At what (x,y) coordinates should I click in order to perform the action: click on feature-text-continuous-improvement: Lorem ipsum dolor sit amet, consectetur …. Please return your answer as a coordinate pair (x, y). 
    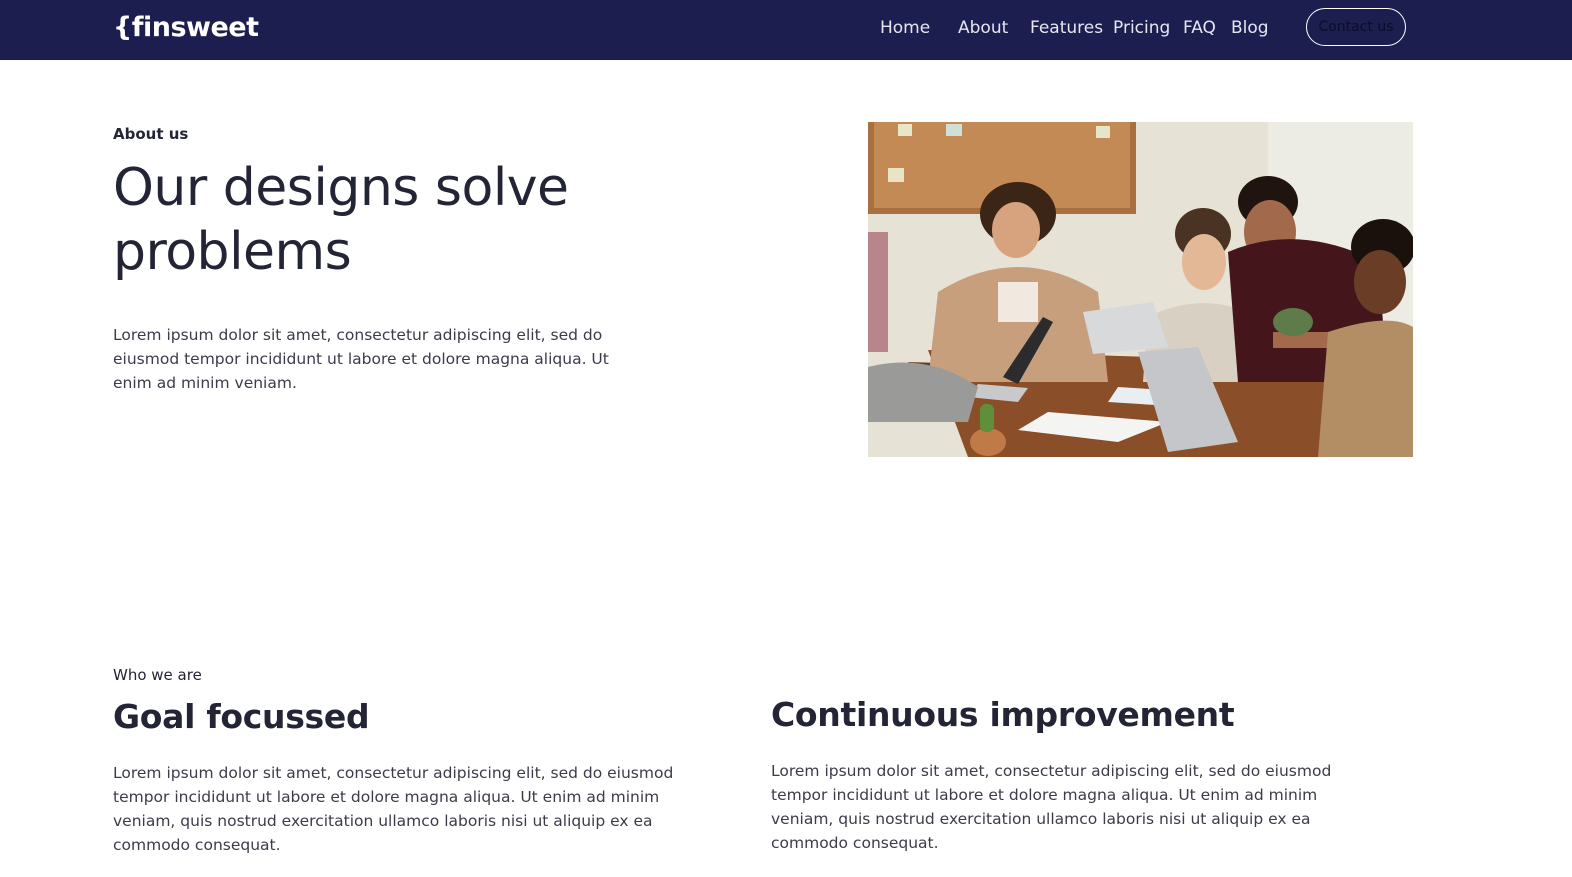
    Looking at the image, I should click on (1051, 807).